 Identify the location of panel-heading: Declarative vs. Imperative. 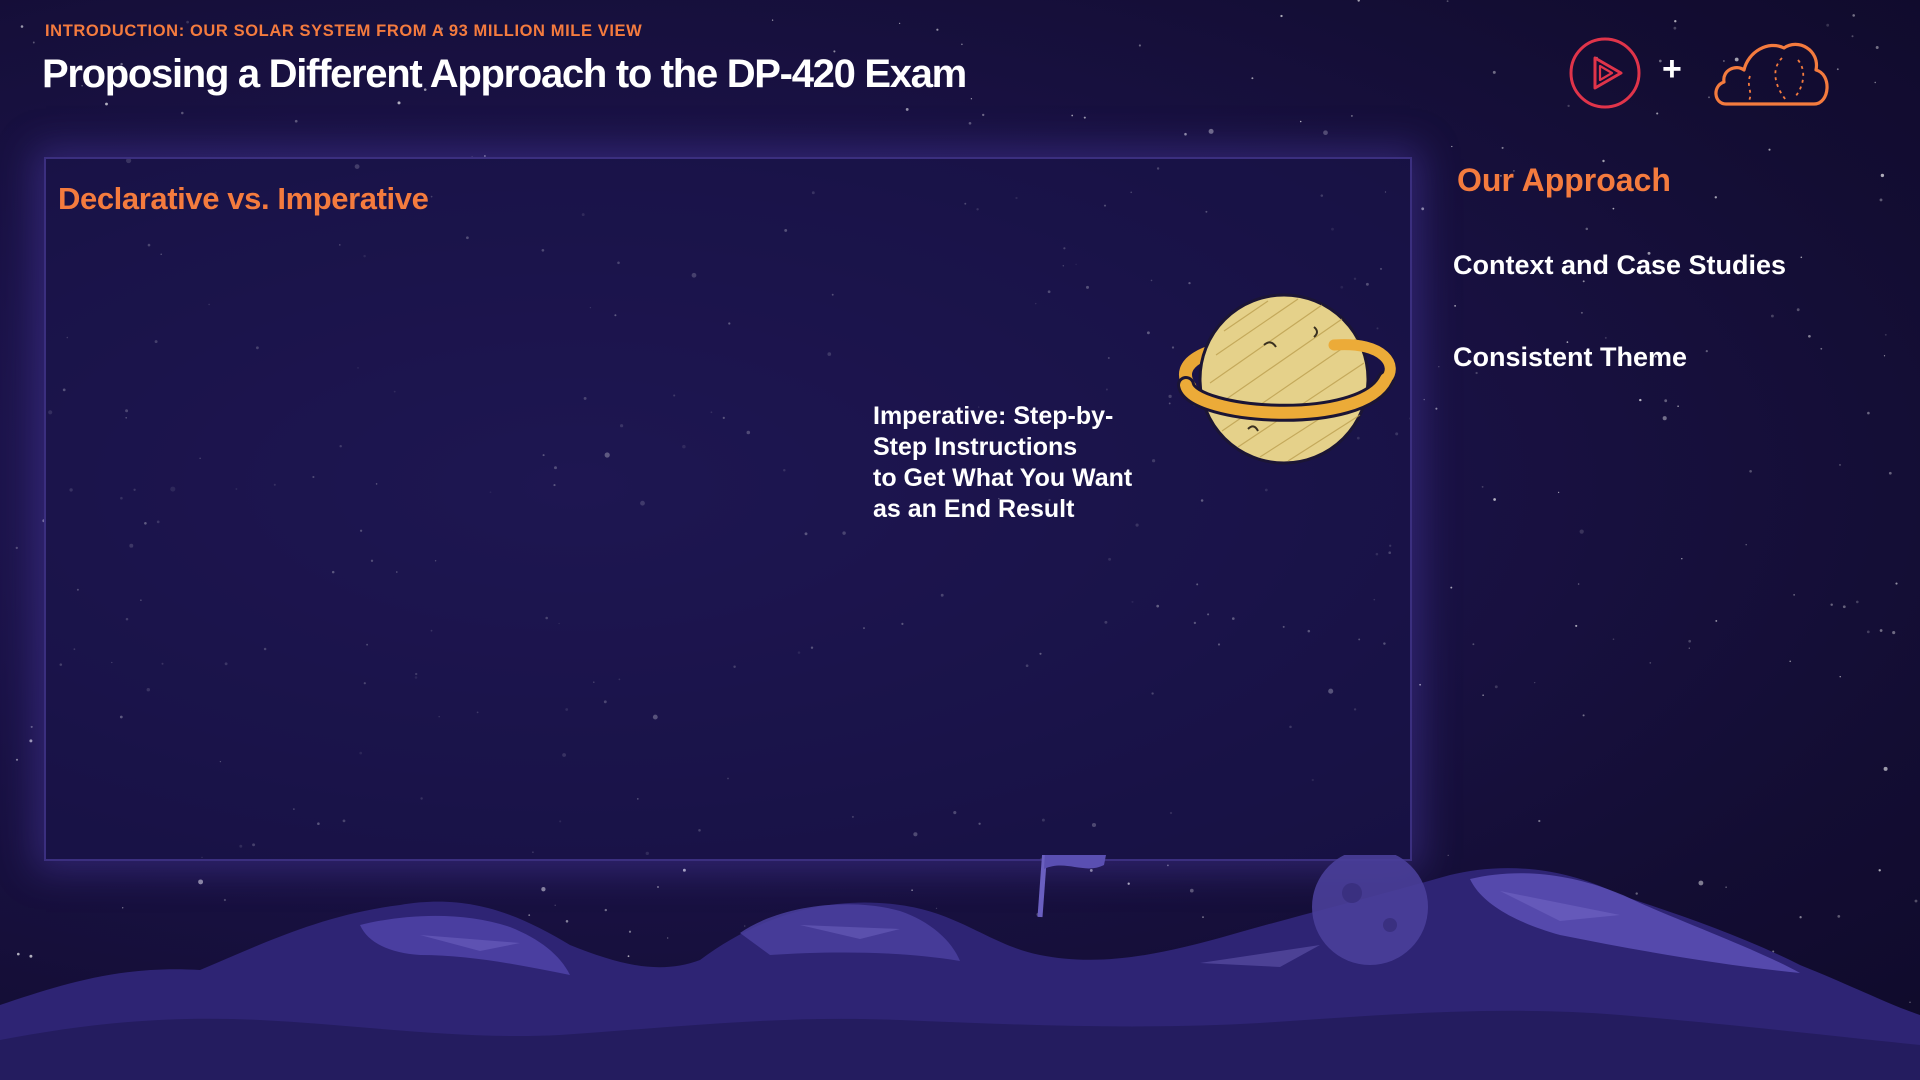
(243, 198).